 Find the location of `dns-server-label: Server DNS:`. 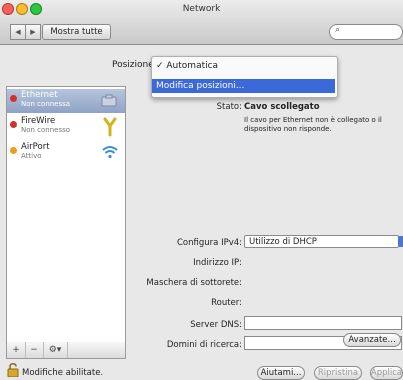

dns-server-label: Server DNS: is located at coordinates (216, 325).